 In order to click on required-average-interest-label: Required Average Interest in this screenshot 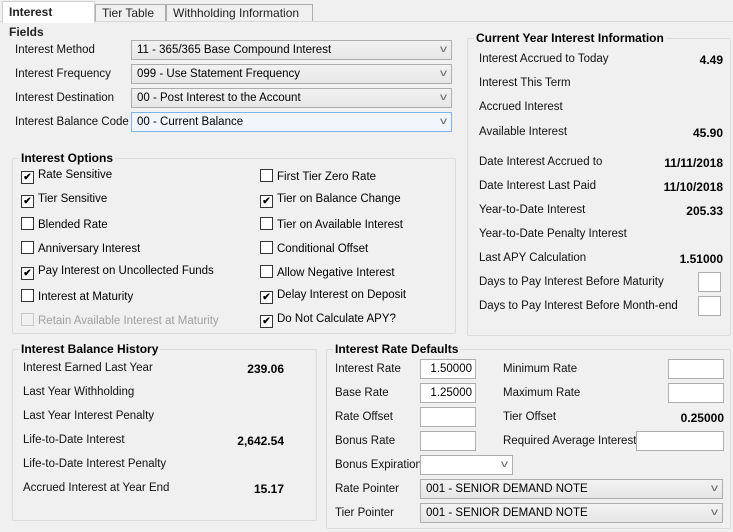, I will do `click(570, 441)`.